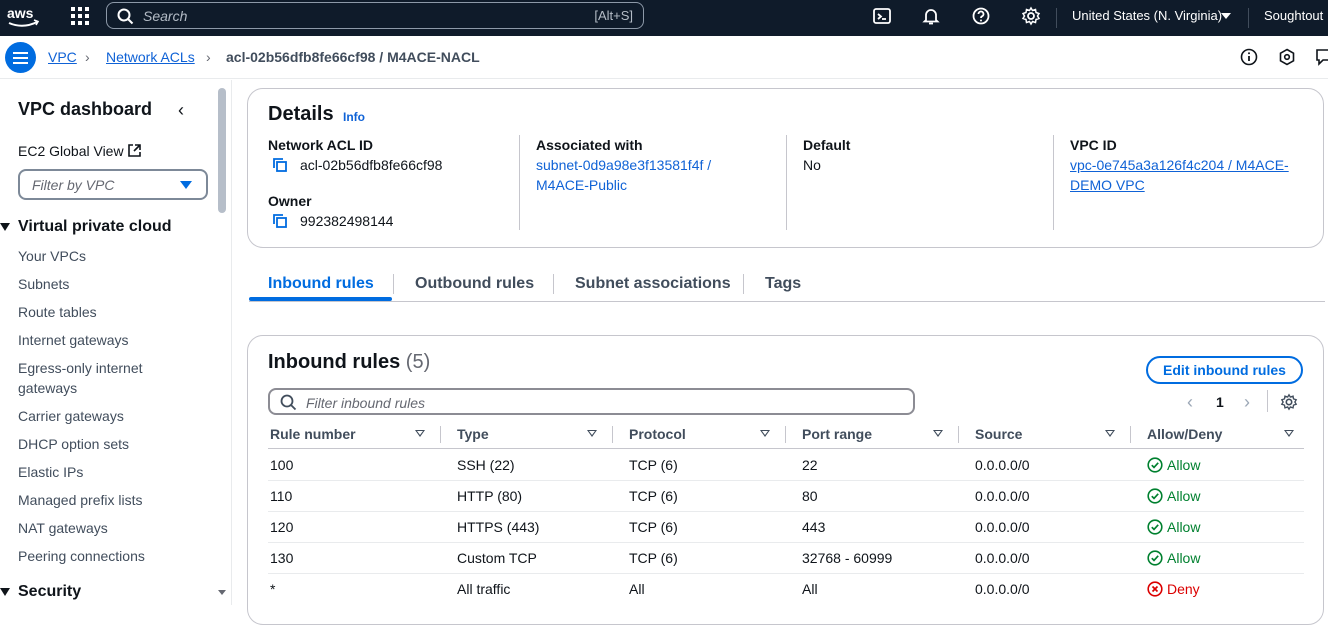  What do you see at coordinates (108, 312) in the screenshot?
I see `sidebar-item-route-tables: Route tables` at bounding box center [108, 312].